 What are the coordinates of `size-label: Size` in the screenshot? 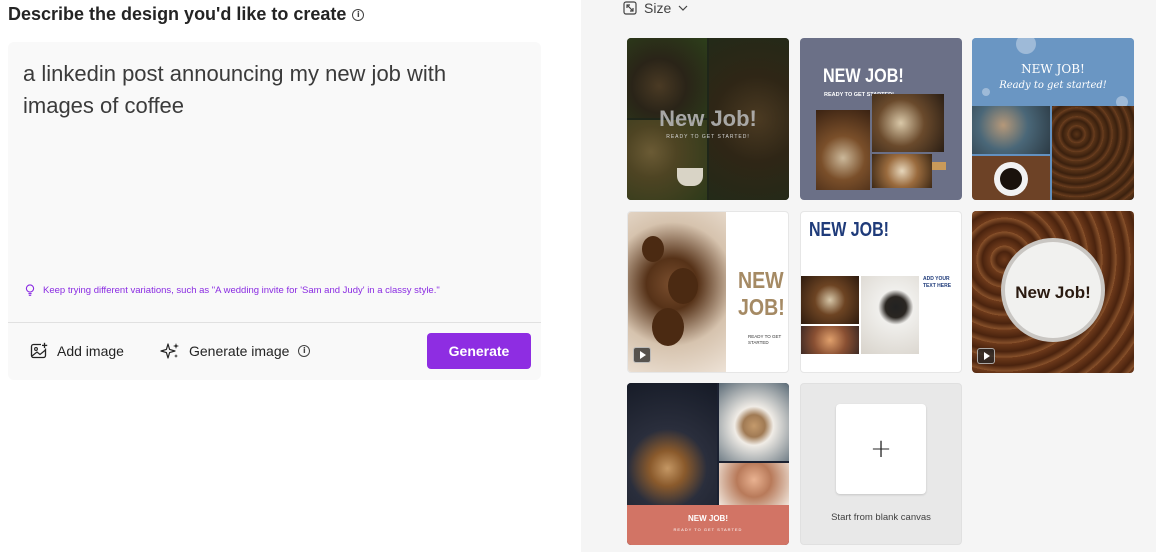 It's located at (658, 8).